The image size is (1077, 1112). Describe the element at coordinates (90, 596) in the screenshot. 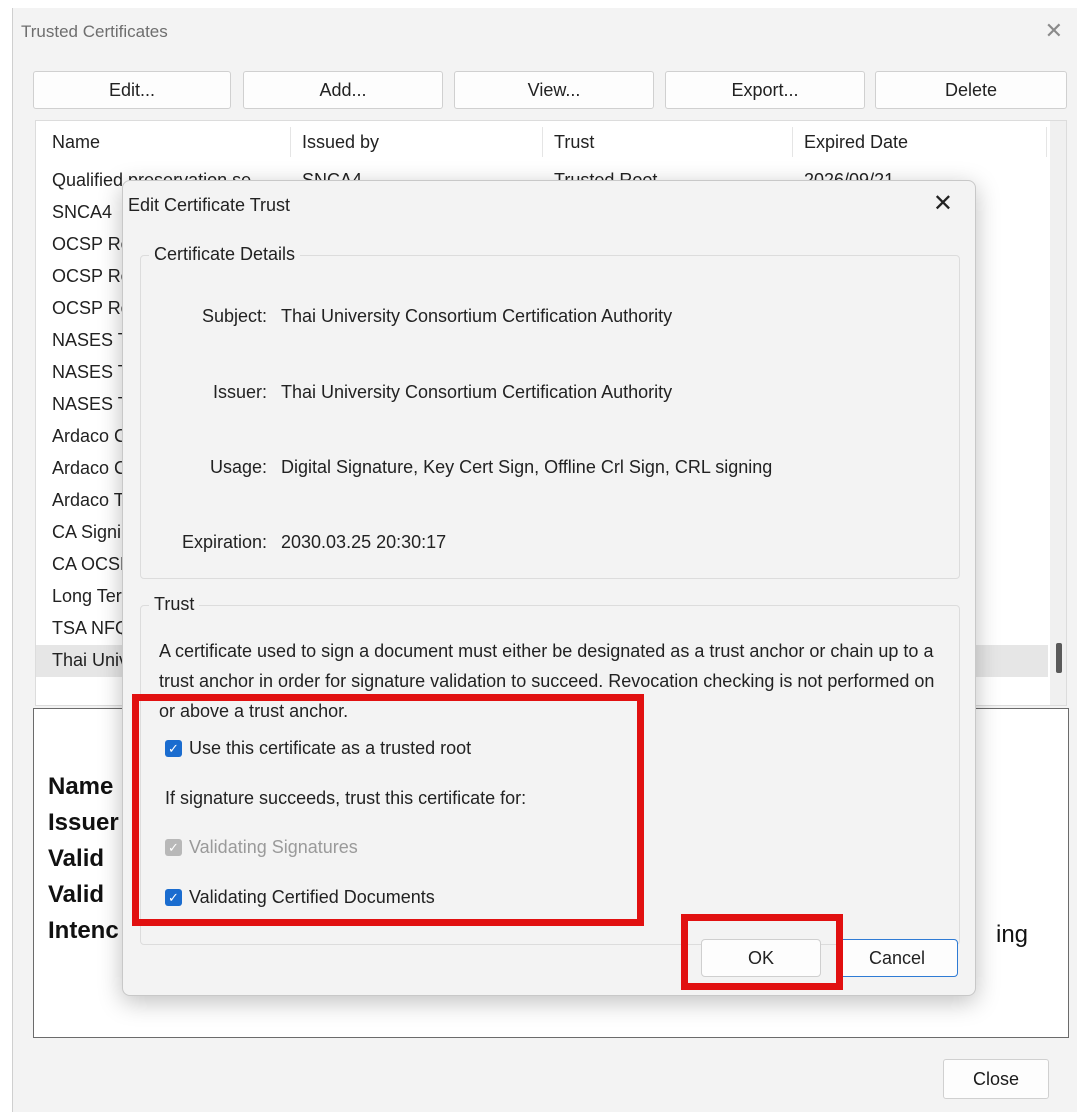

I see `cell-name: Long Terr` at that location.